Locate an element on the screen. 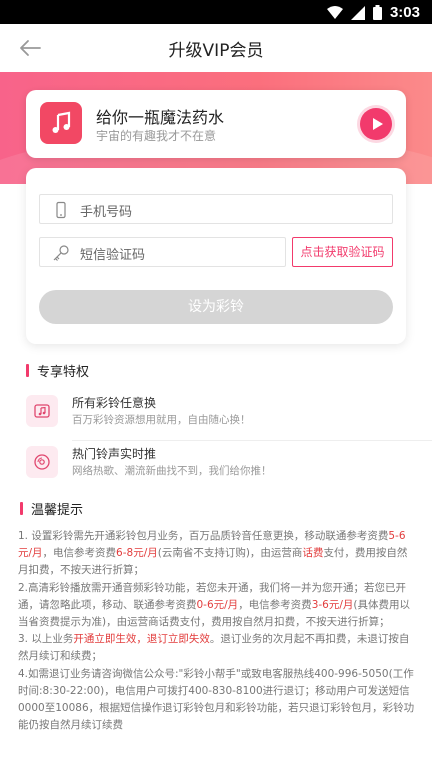  notice-highlight: 6-8元/月 is located at coordinates (137, 553).